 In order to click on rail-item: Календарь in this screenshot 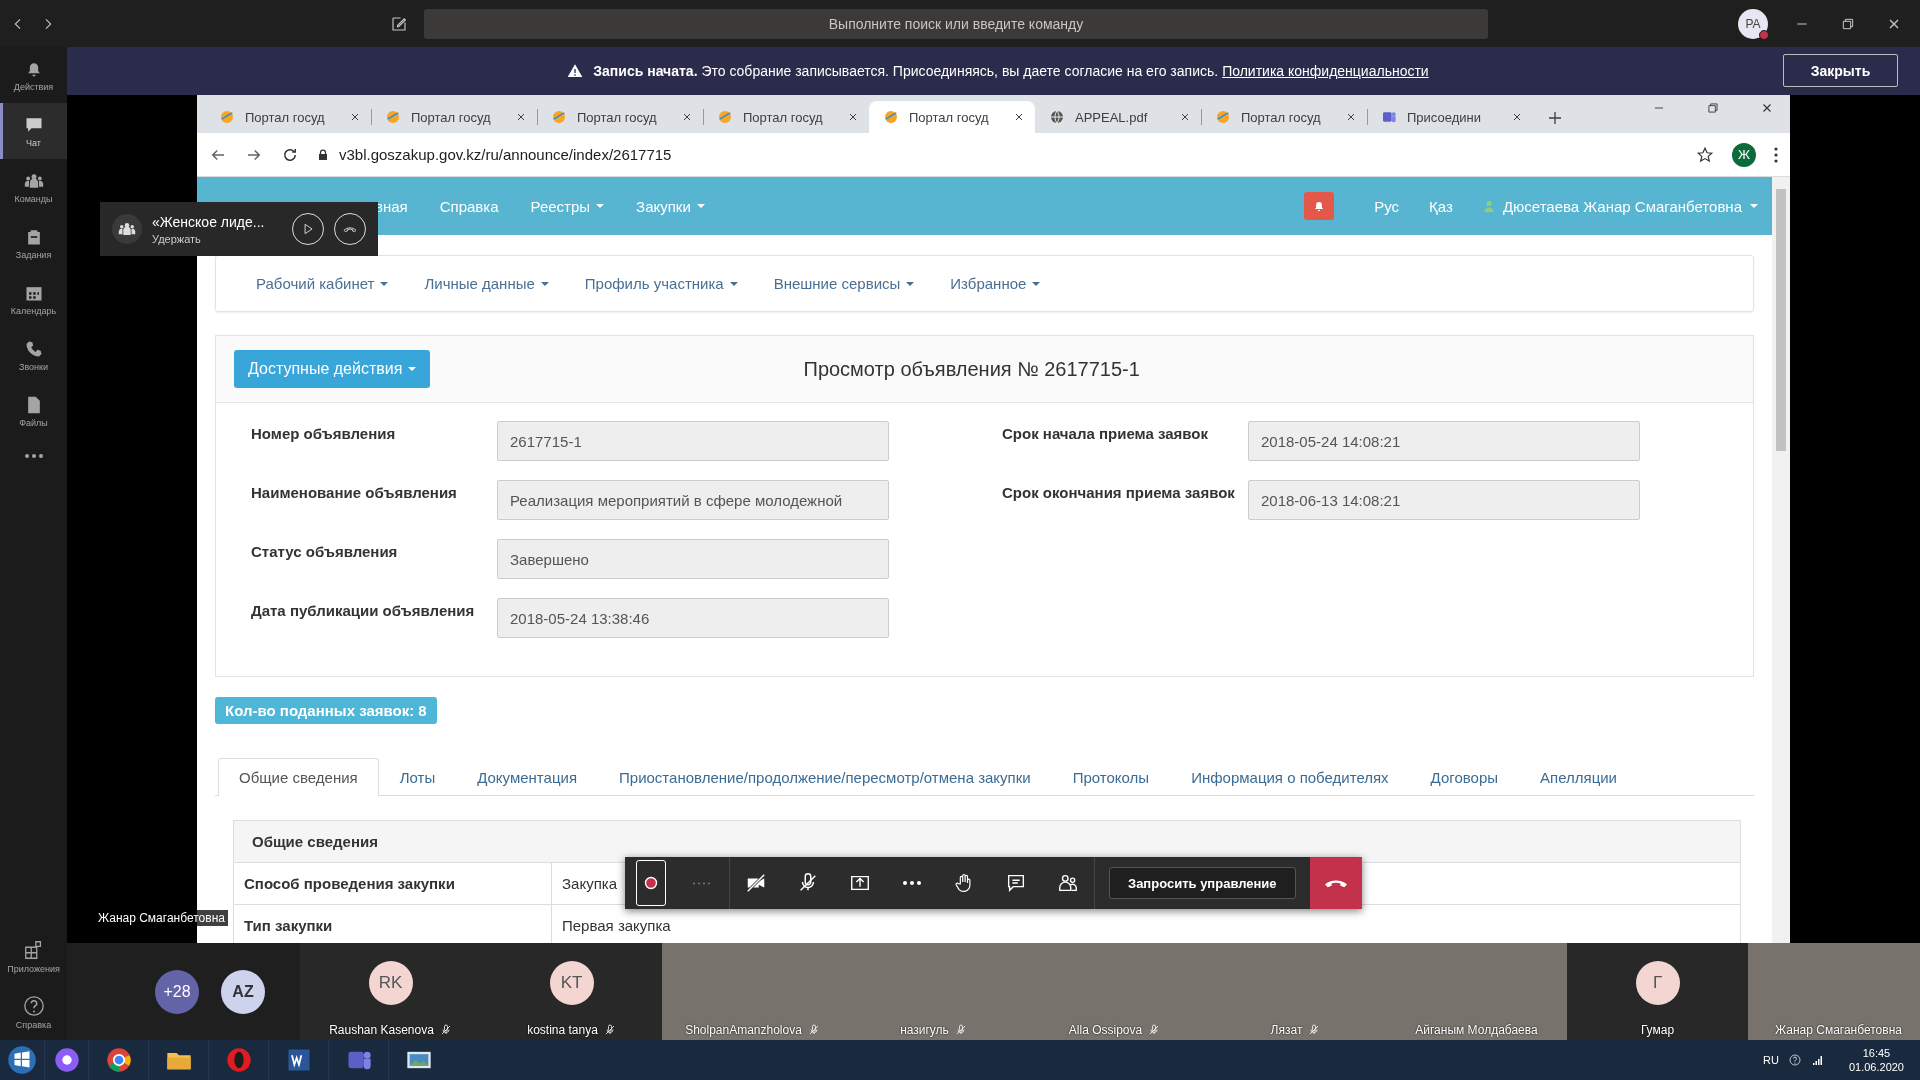, I will do `click(33, 299)`.